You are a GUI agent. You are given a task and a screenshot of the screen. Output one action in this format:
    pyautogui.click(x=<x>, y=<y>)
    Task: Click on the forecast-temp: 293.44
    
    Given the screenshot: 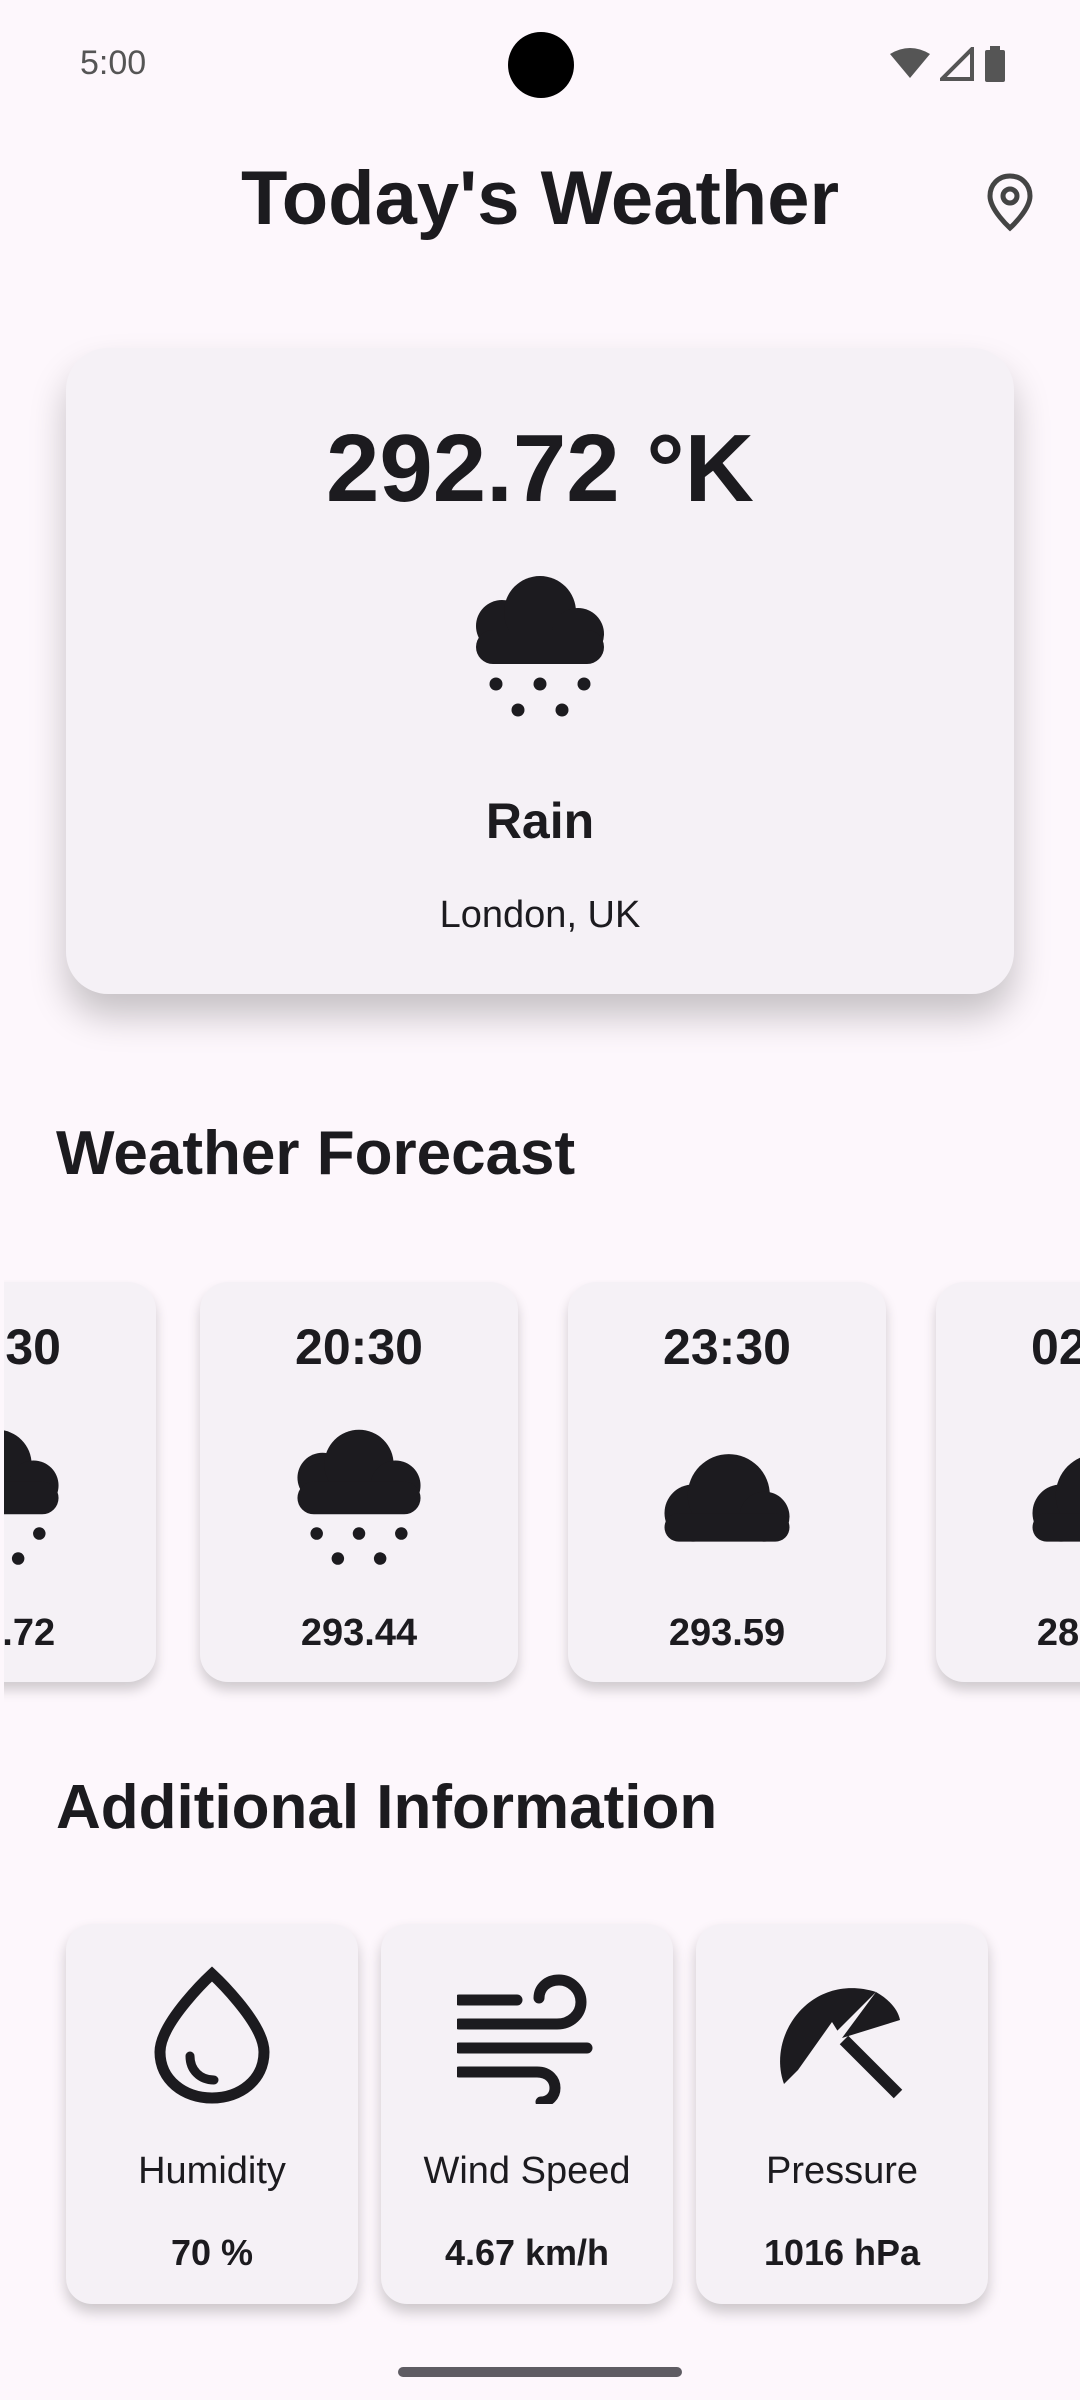 What is the action you would take?
    pyautogui.click(x=359, y=1633)
    